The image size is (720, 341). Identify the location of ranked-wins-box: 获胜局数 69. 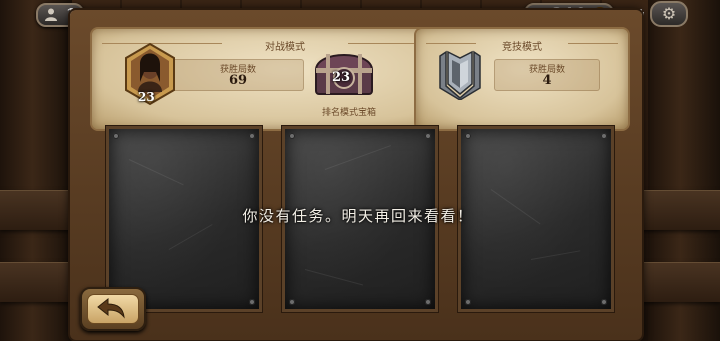
(238, 75).